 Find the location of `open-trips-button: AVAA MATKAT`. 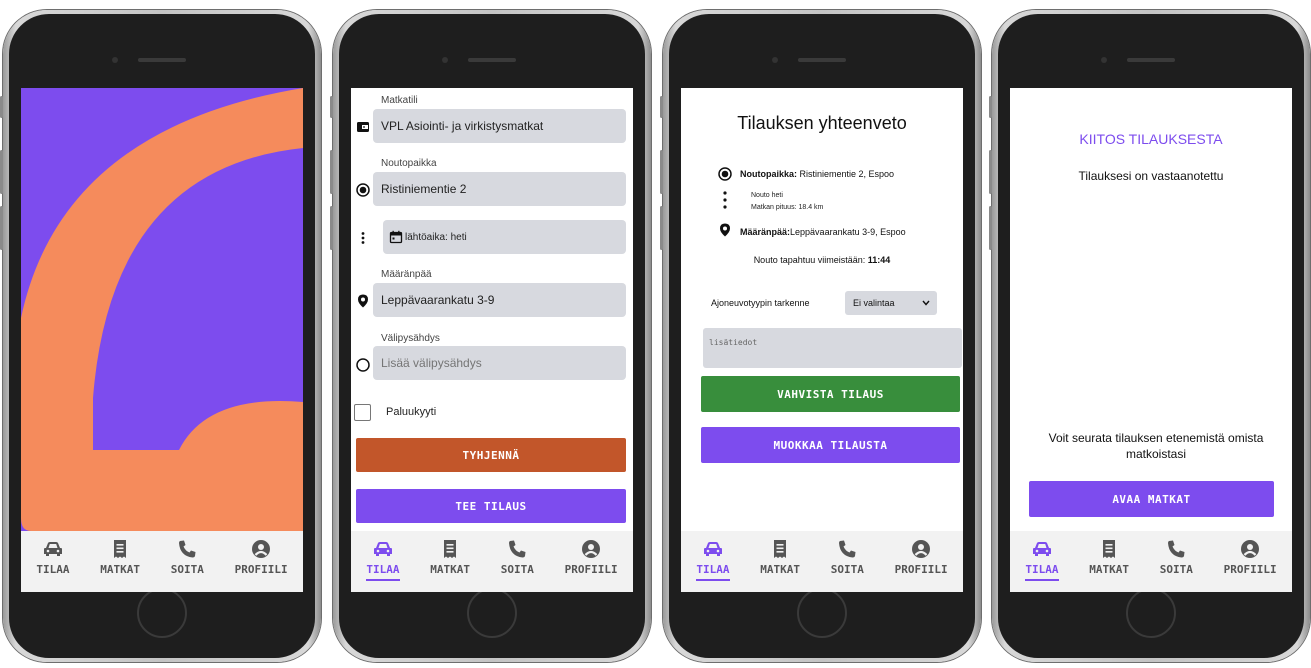

open-trips-button: AVAA MATKAT is located at coordinates (1151, 499).